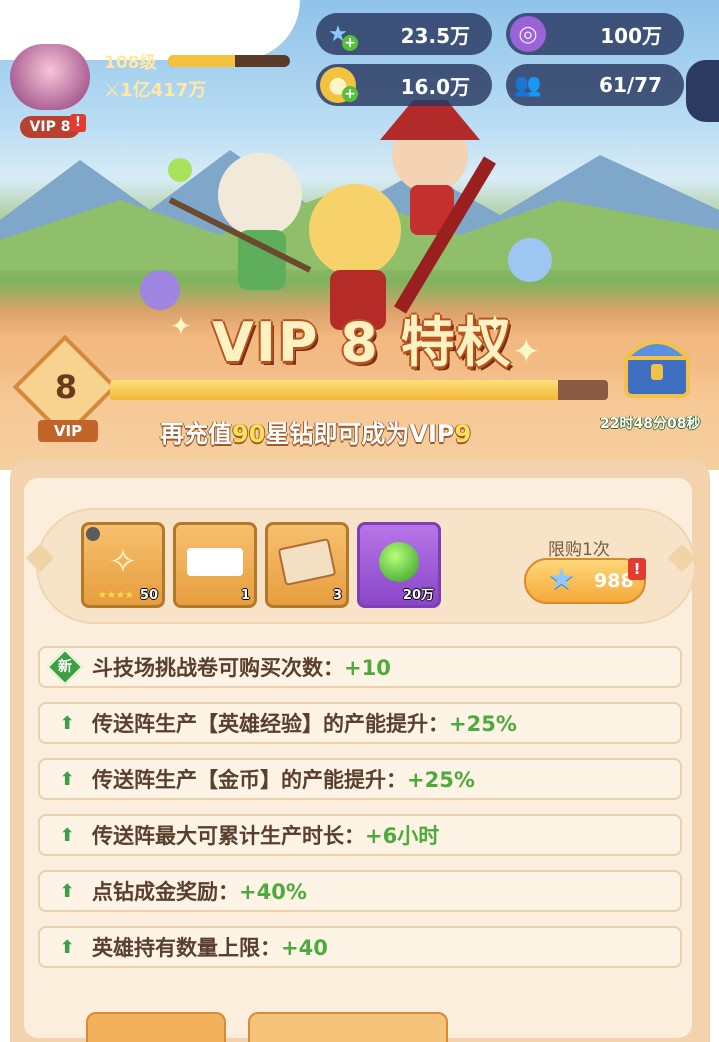 This screenshot has width=719, height=1042. I want to click on vip-alert-badge: !, so click(78, 123).